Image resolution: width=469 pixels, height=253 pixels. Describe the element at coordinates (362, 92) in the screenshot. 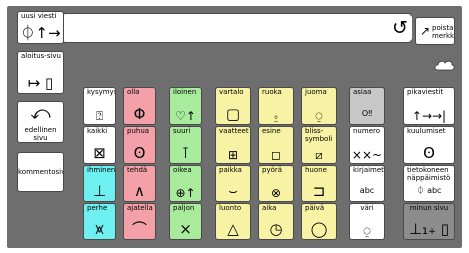

I see `grid-label: asiaa` at that location.